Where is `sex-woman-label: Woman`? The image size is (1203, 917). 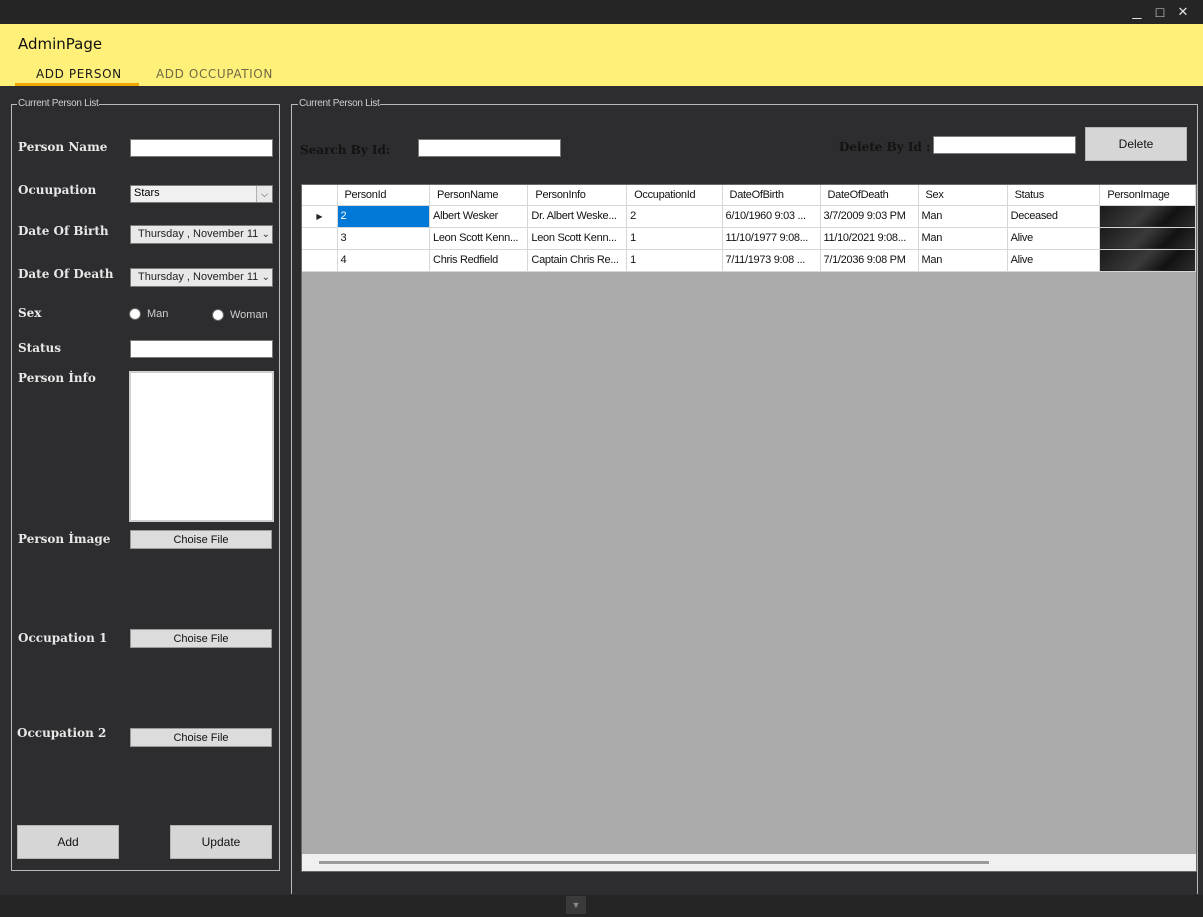
sex-woman-label: Woman is located at coordinates (249, 315).